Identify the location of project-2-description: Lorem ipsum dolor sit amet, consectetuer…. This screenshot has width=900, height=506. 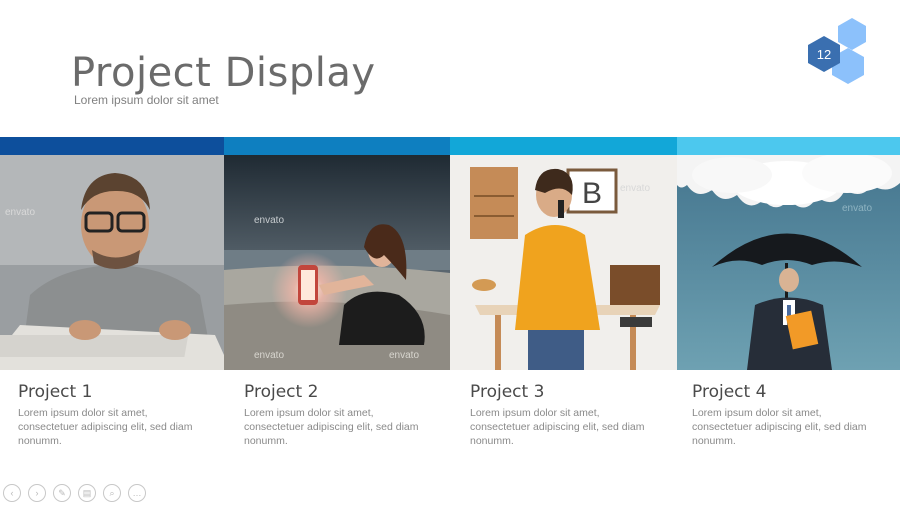
(346, 427).